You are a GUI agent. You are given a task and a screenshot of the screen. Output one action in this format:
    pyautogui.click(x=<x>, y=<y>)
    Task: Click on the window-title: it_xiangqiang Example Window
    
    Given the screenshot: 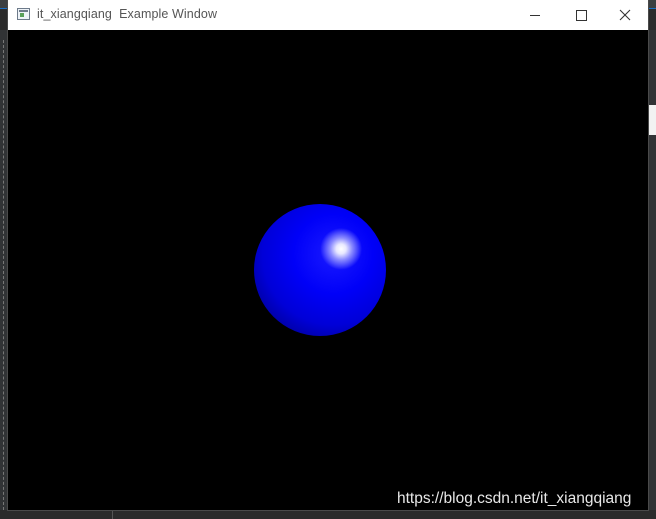 What is the action you would take?
    pyautogui.click(x=127, y=14)
    